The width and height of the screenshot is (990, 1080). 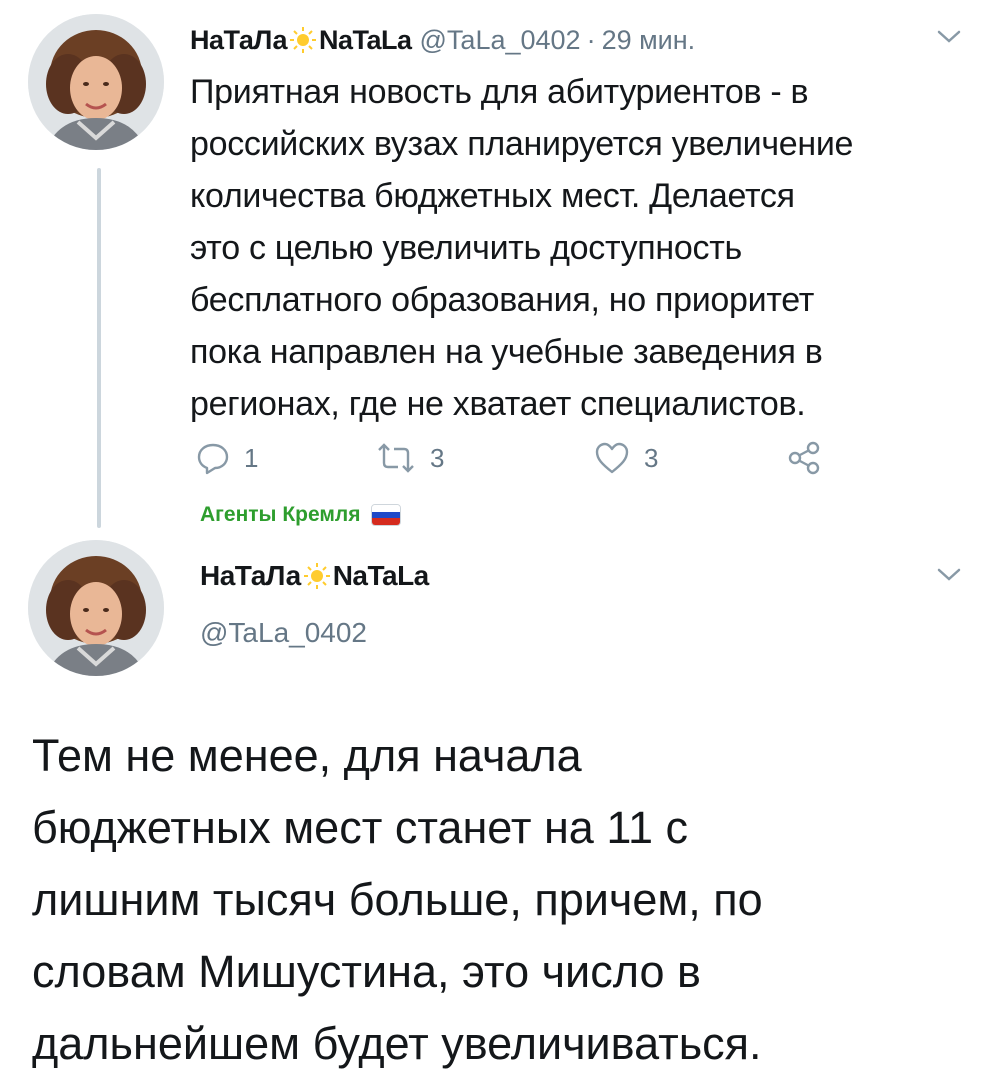 I want to click on retweet-icon, so click(x=396, y=458).